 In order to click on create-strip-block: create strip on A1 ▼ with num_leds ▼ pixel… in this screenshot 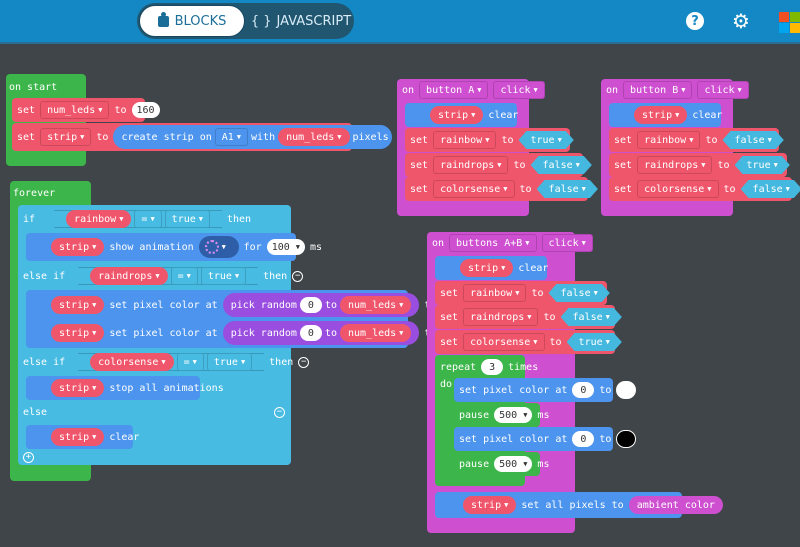, I will do `click(252, 137)`.